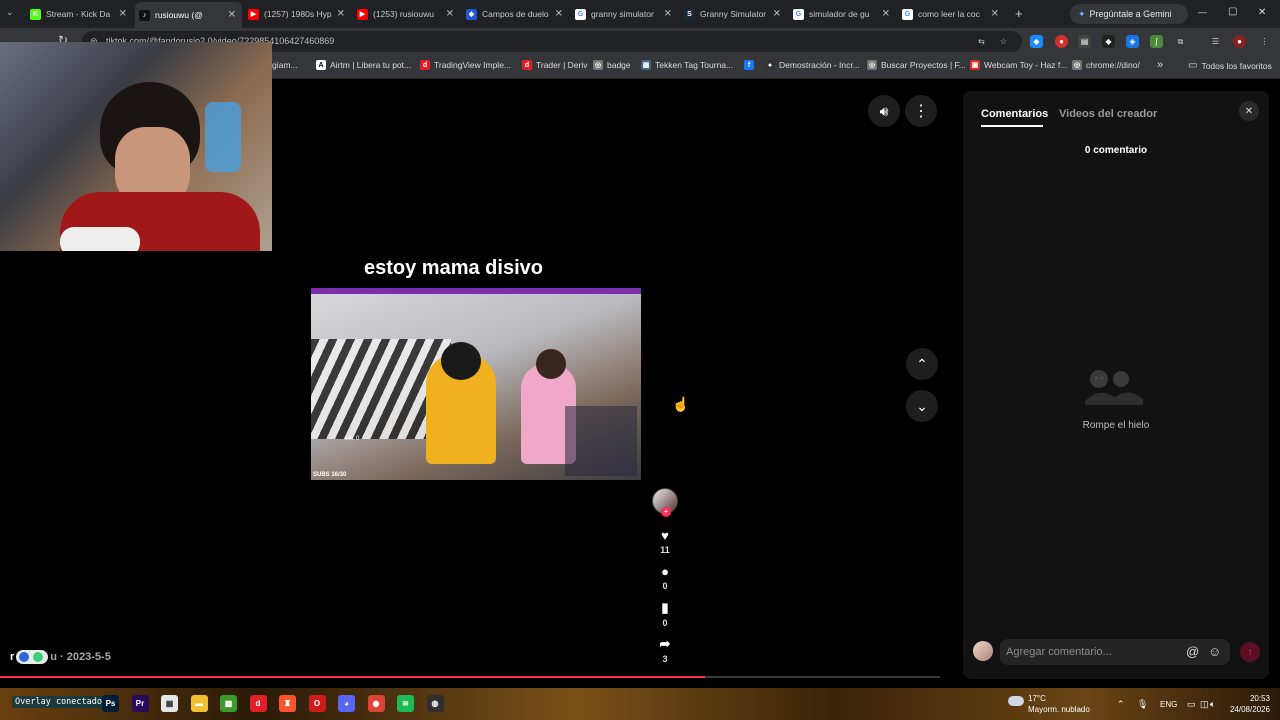 The image size is (1280, 720). What do you see at coordinates (1214, 651) in the screenshot?
I see `emoji-icon: ☺` at bounding box center [1214, 651].